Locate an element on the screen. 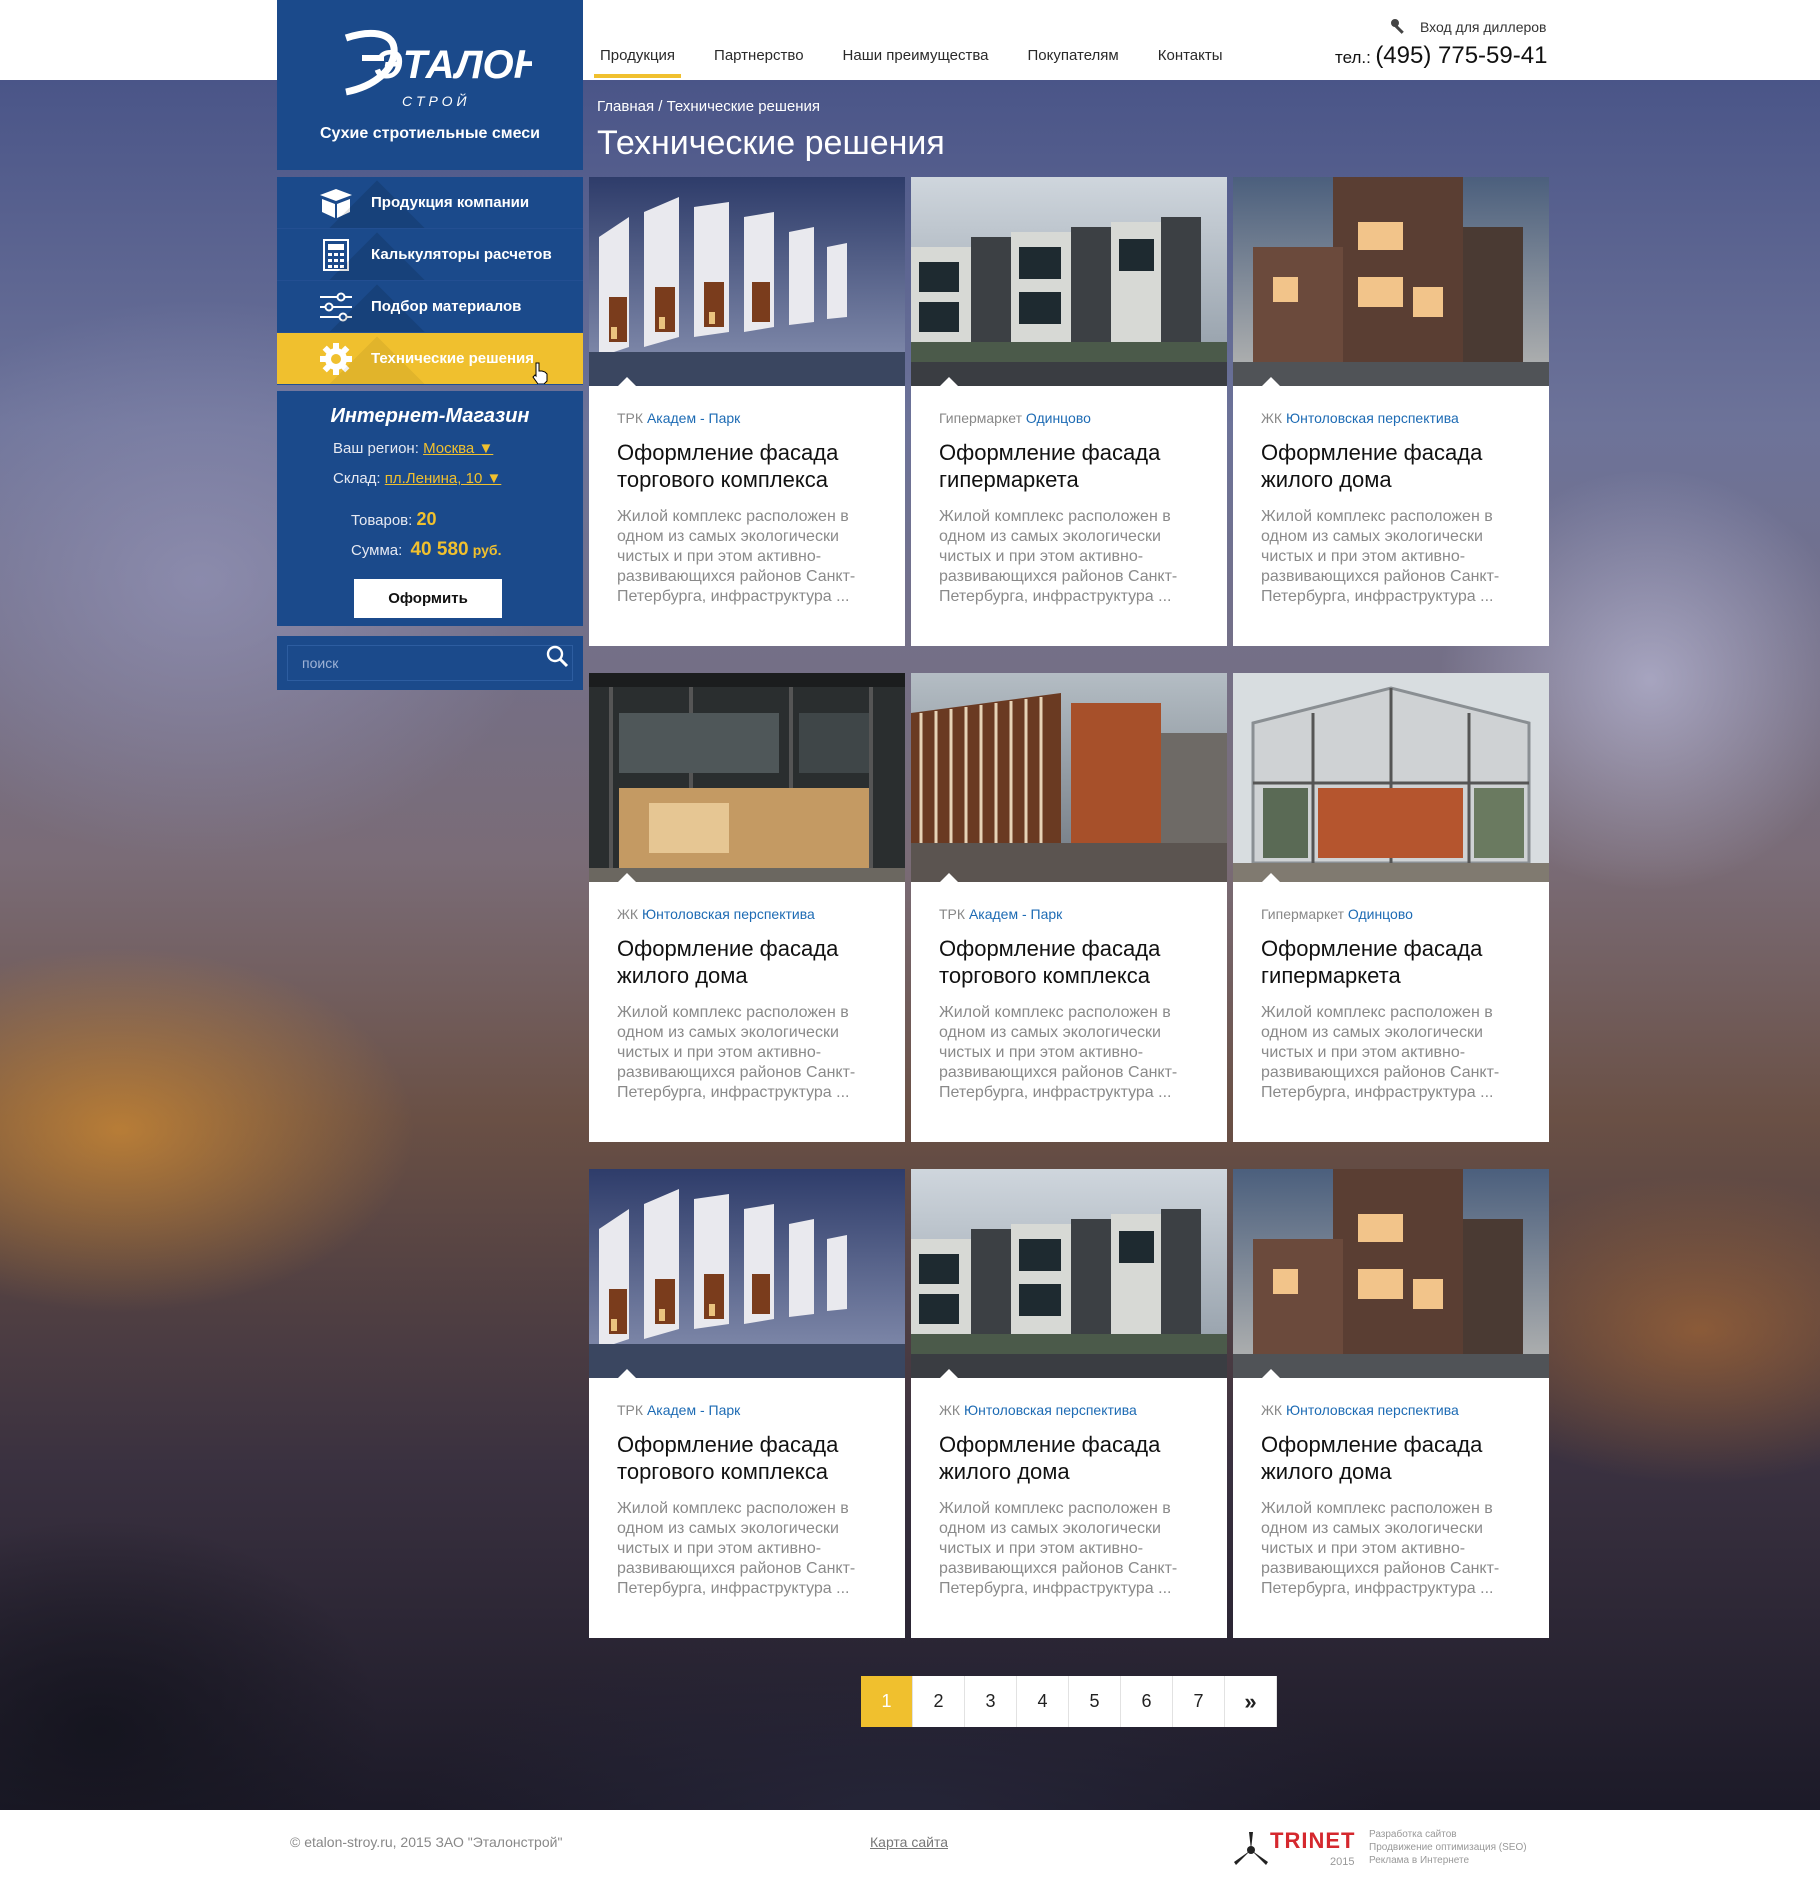  page-7: 7 is located at coordinates (1199, 1701).